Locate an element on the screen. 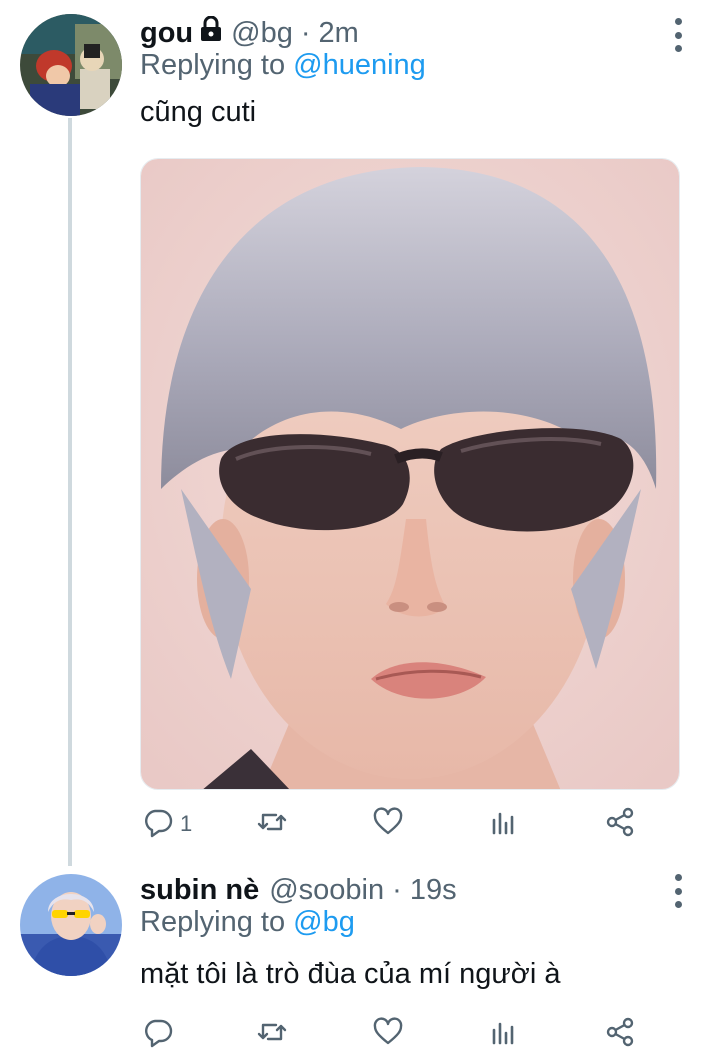 The image size is (719, 1054). display-name: subin nè is located at coordinates (199, 890).